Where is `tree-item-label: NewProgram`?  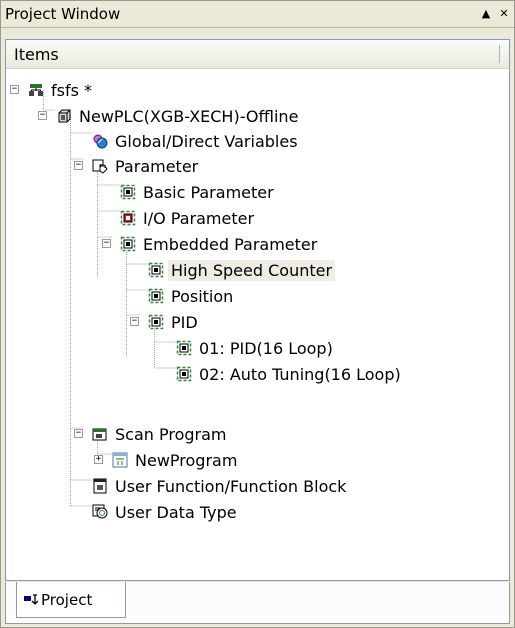 tree-item-label: NewProgram is located at coordinates (186, 460).